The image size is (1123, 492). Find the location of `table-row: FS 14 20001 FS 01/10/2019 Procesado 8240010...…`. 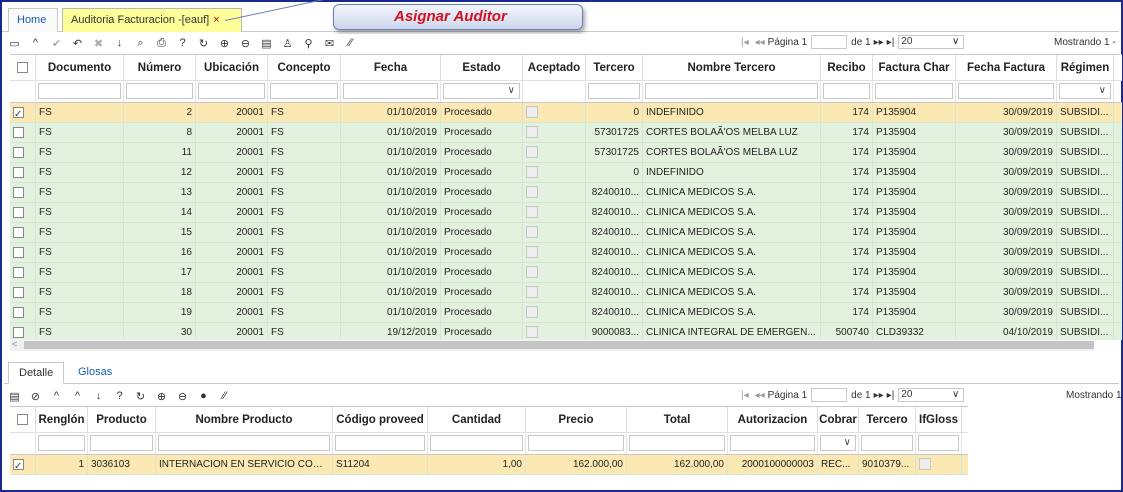

table-row: FS 14 20001 FS 01/10/2019 Procesado 8240010...… is located at coordinates (566, 213).